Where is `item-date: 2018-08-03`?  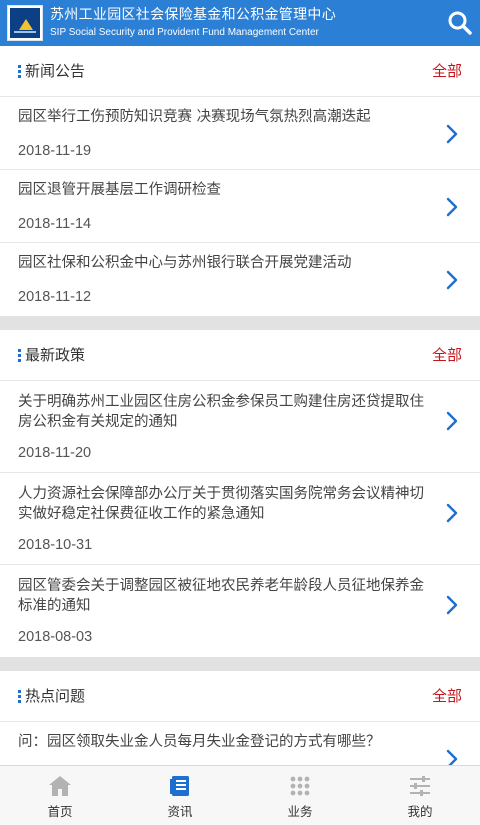 item-date: 2018-08-03 is located at coordinates (55, 637).